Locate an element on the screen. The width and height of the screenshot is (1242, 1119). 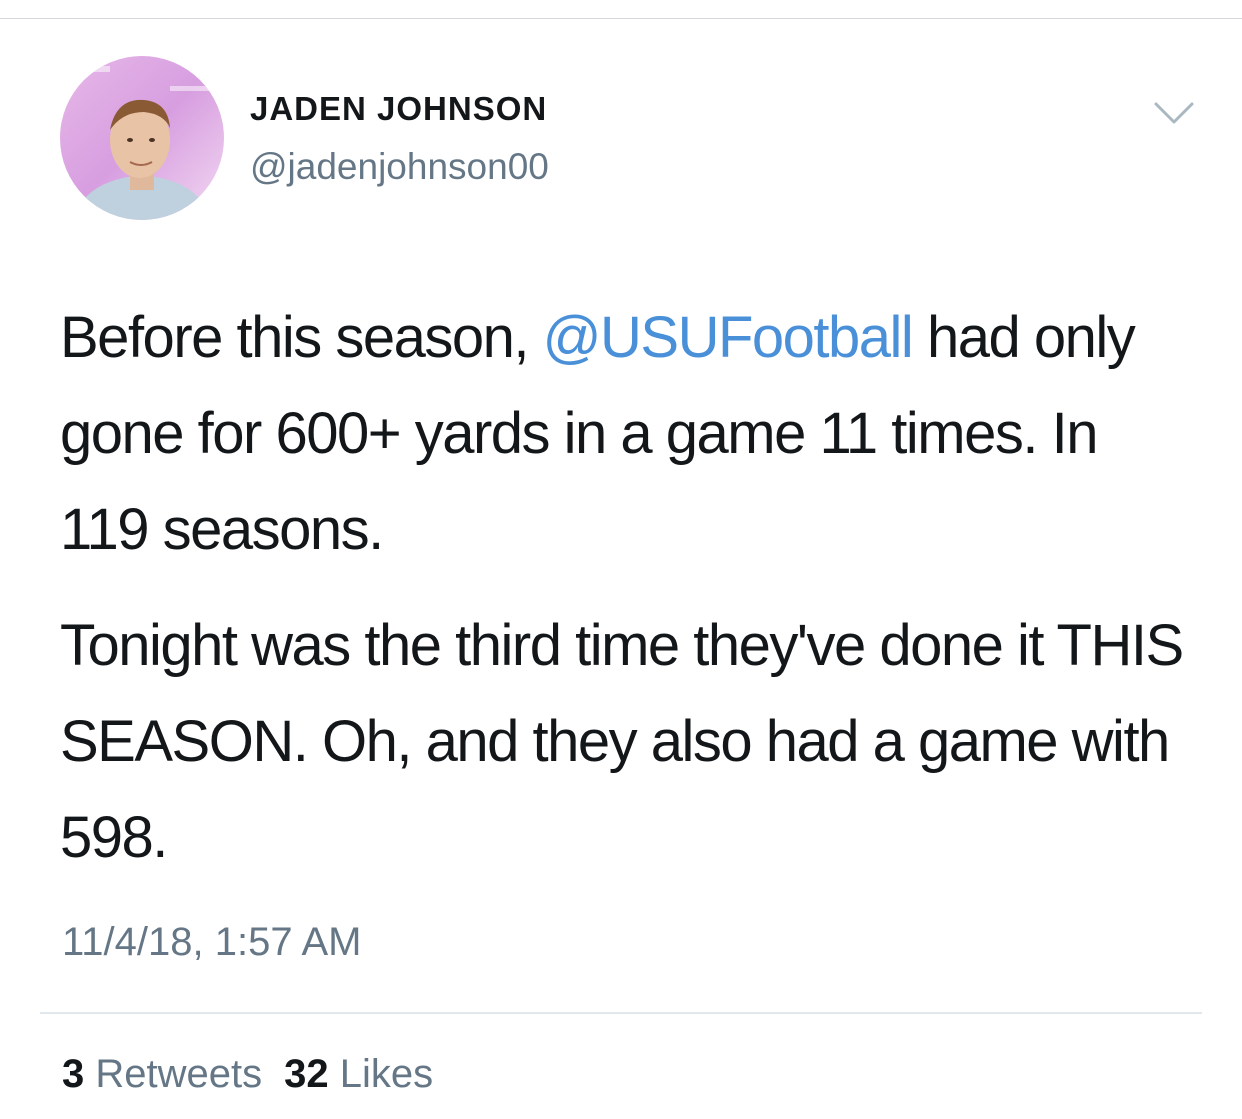
tweet-menu-button is located at coordinates (1174, 113).